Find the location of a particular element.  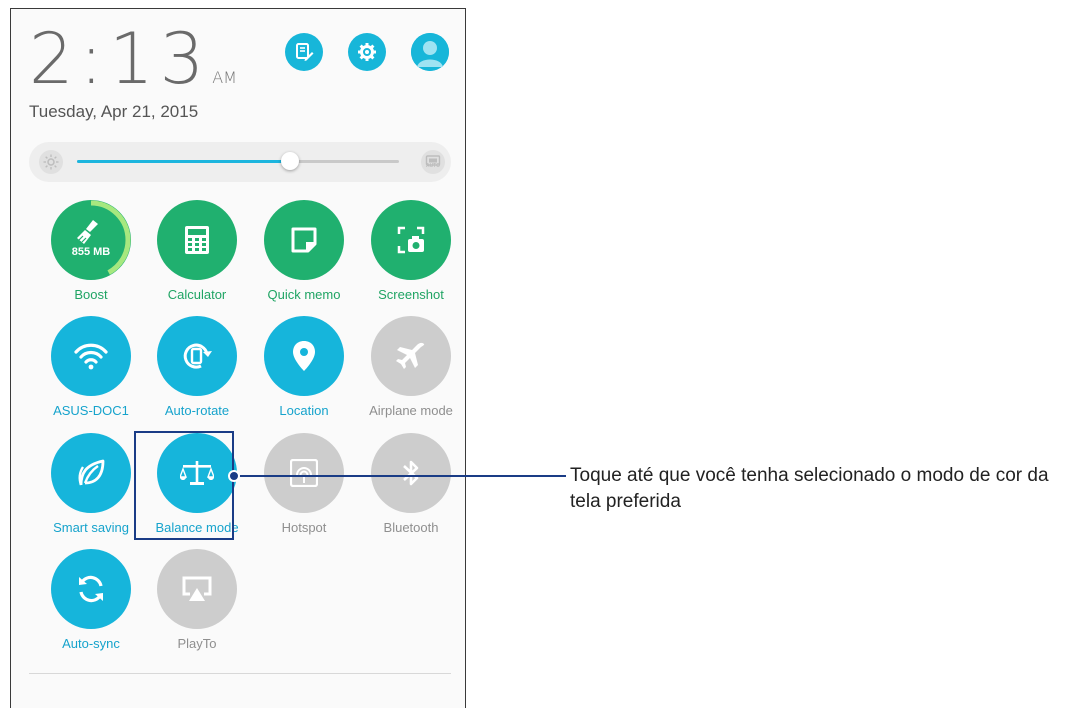

tile-label: Hotspot is located at coordinates (304, 527).